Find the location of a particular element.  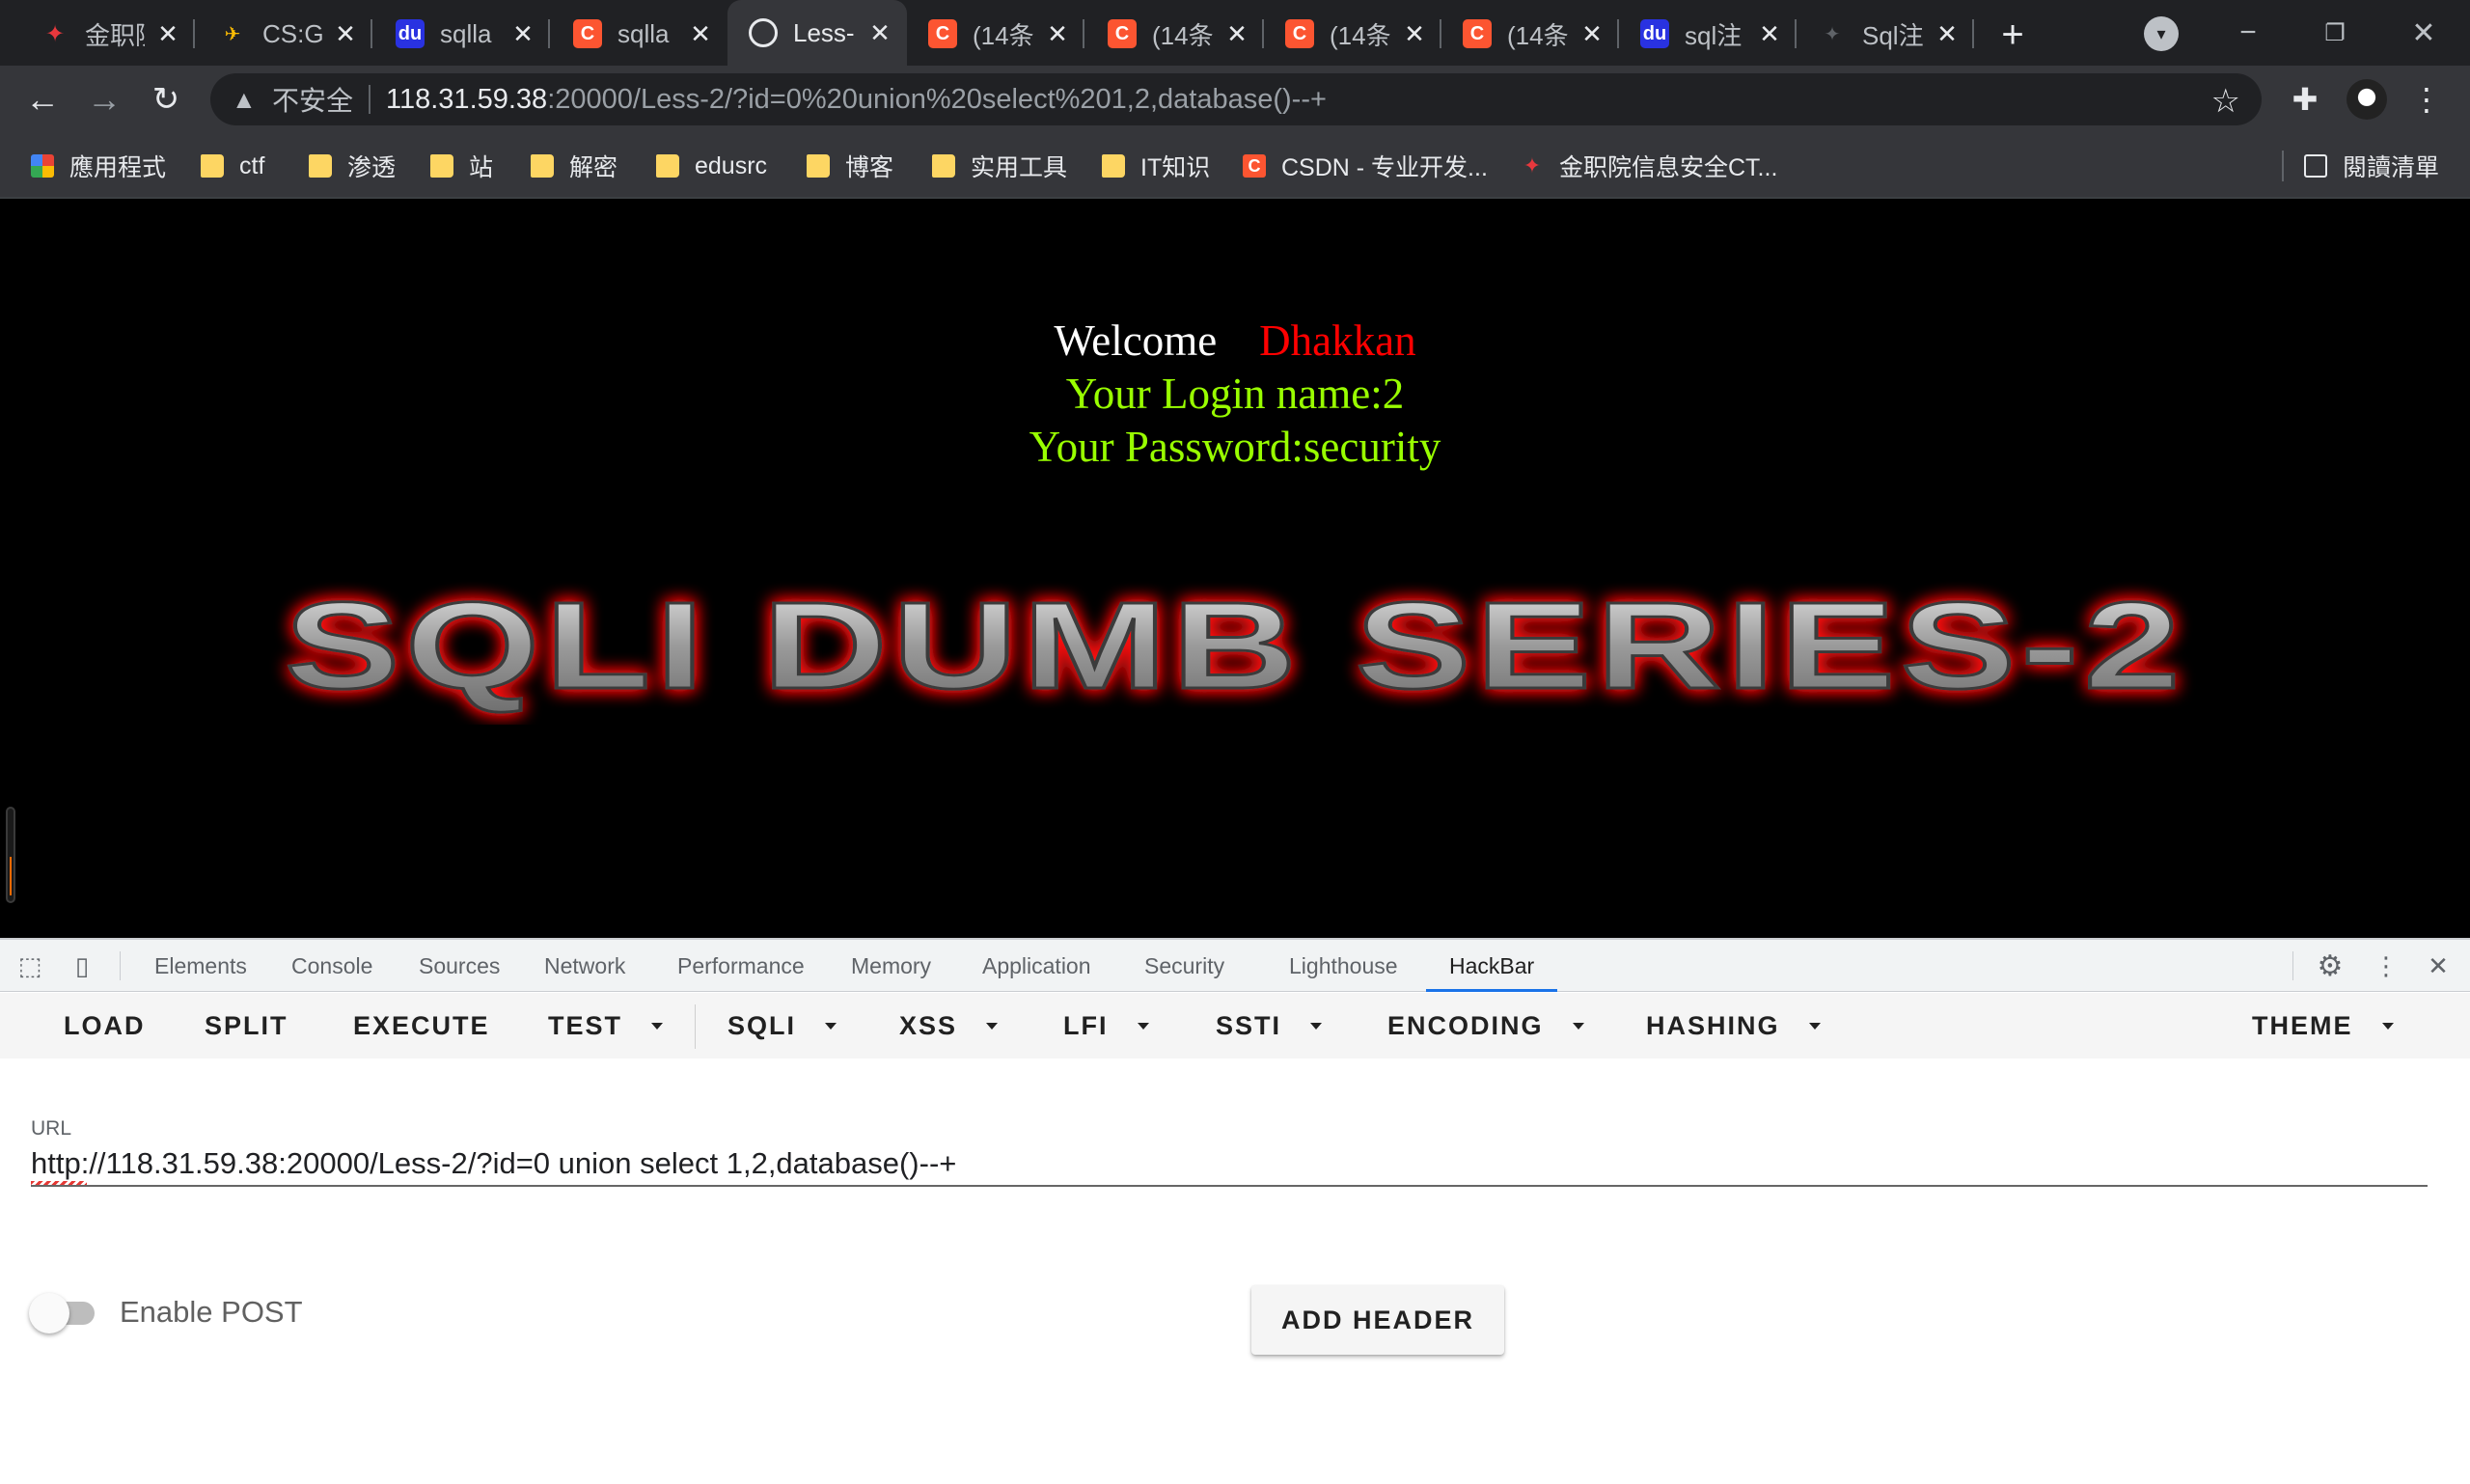

lfi-dropdown: LFI is located at coordinates (1106, 1025).